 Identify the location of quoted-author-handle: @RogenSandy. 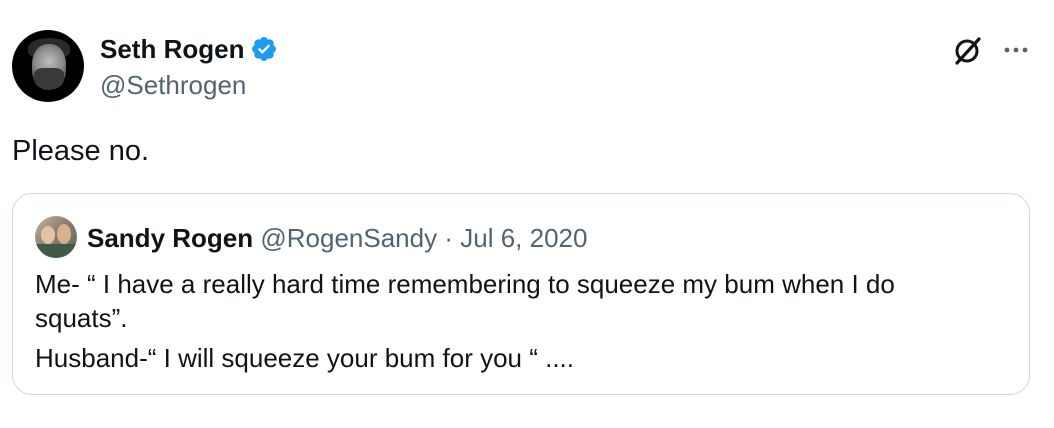
(348, 238).